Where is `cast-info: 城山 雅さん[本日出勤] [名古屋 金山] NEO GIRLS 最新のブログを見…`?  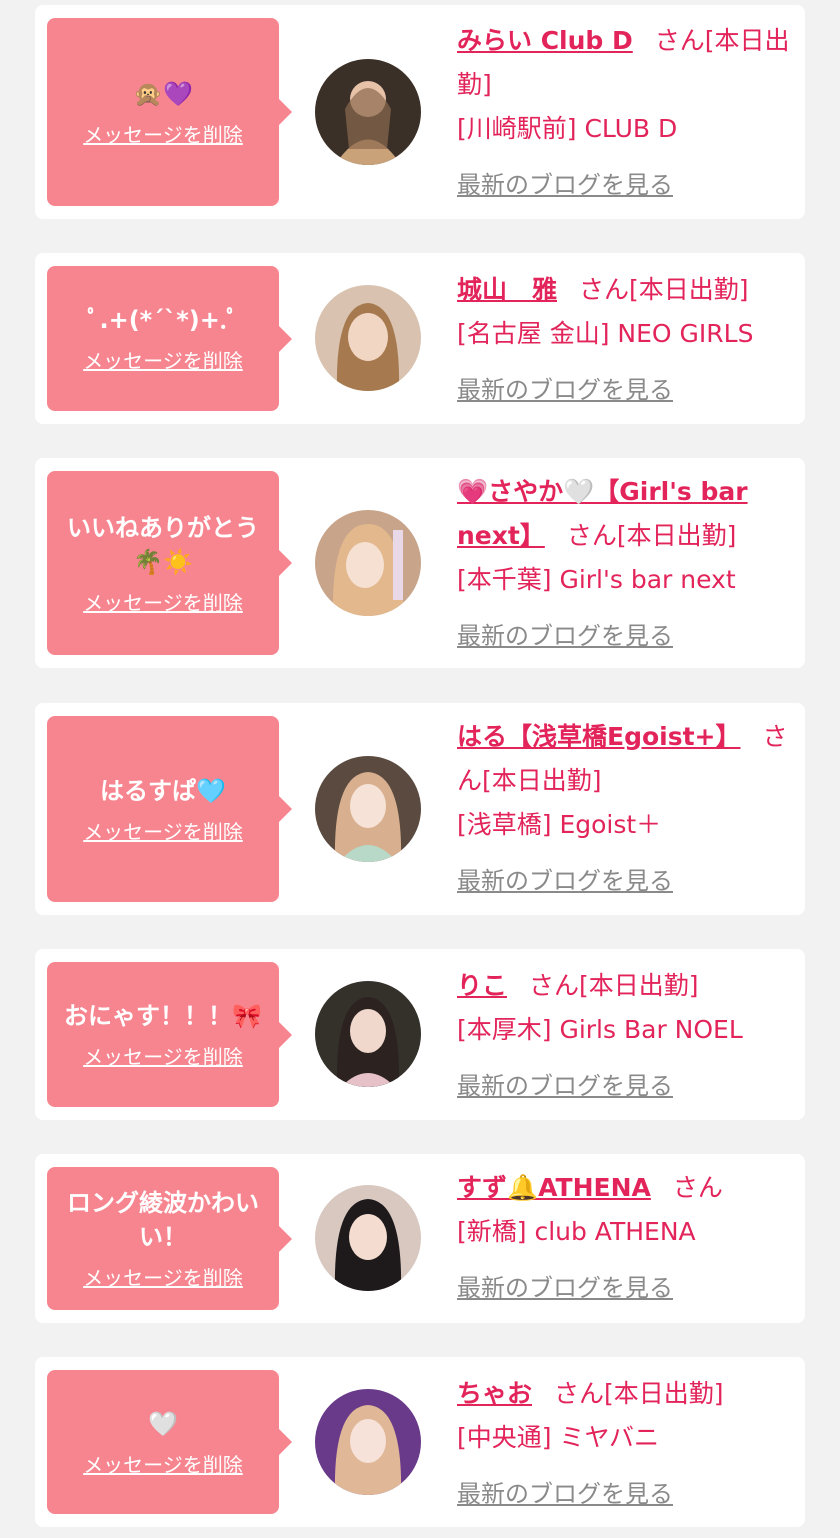 cast-info: 城山 雅さん[本日出勤] [名古屋 金山] NEO GIRLS 最新のブログを見… is located at coordinates (624, 340).